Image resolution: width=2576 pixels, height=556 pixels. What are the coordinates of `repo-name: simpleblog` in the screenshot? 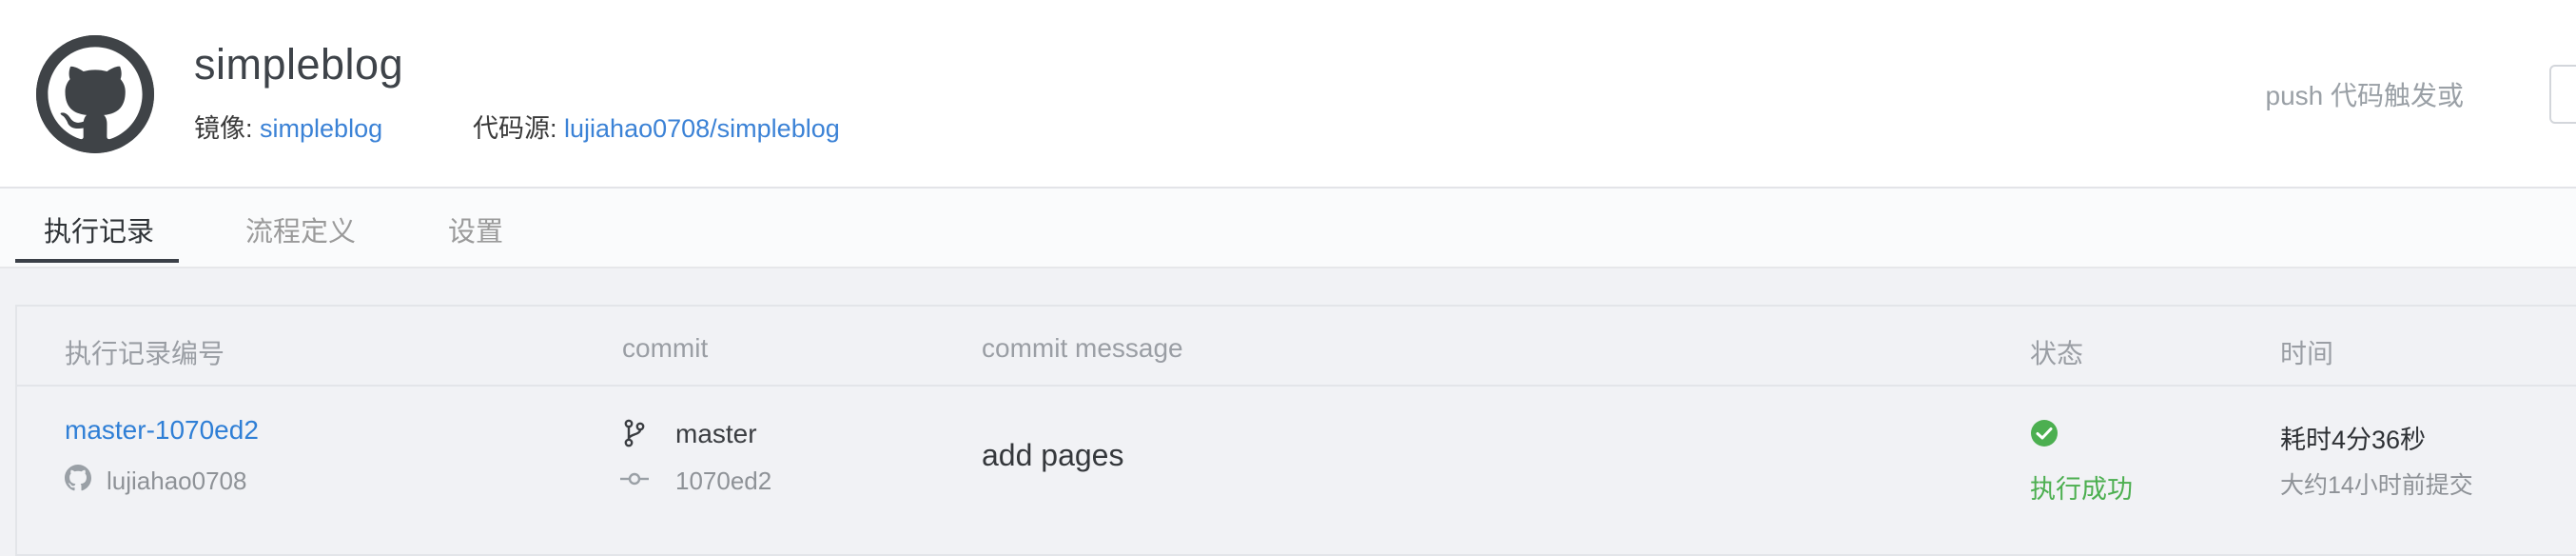 It's located at (299, 64).